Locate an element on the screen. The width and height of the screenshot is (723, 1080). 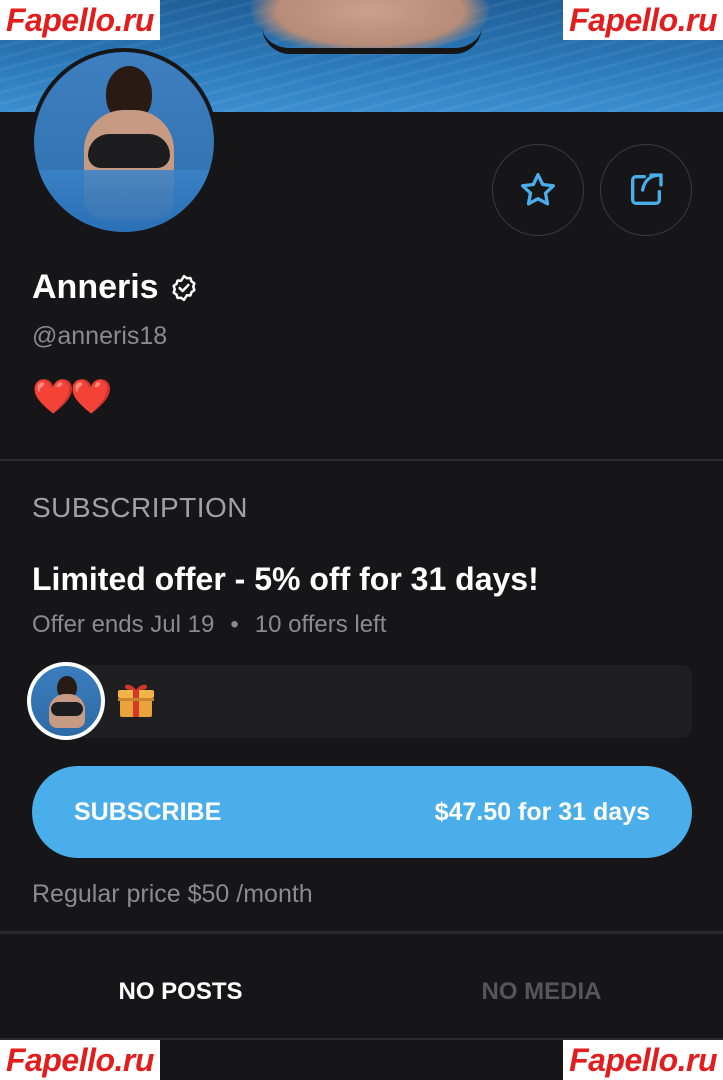
avatar-water is located at coordinates (124, 201).